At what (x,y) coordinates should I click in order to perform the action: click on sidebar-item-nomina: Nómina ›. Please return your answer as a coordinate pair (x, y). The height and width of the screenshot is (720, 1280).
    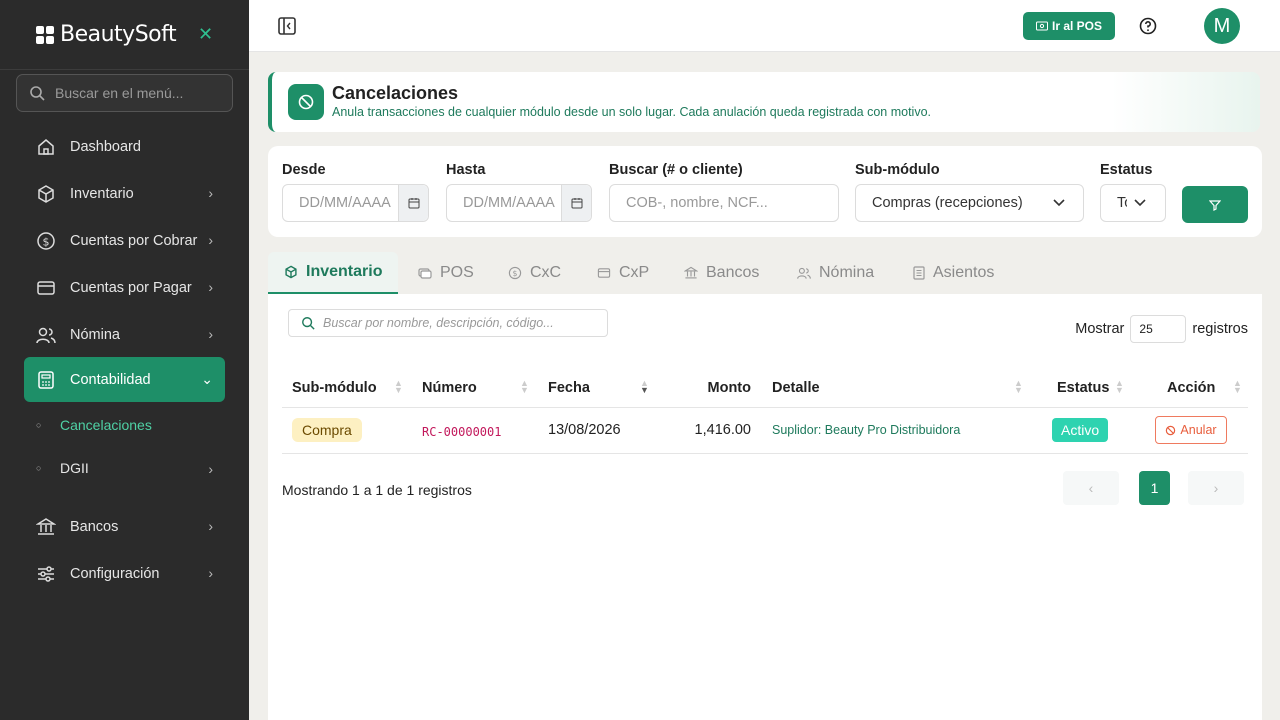
    Looking at the image, I should click on (124, 334).